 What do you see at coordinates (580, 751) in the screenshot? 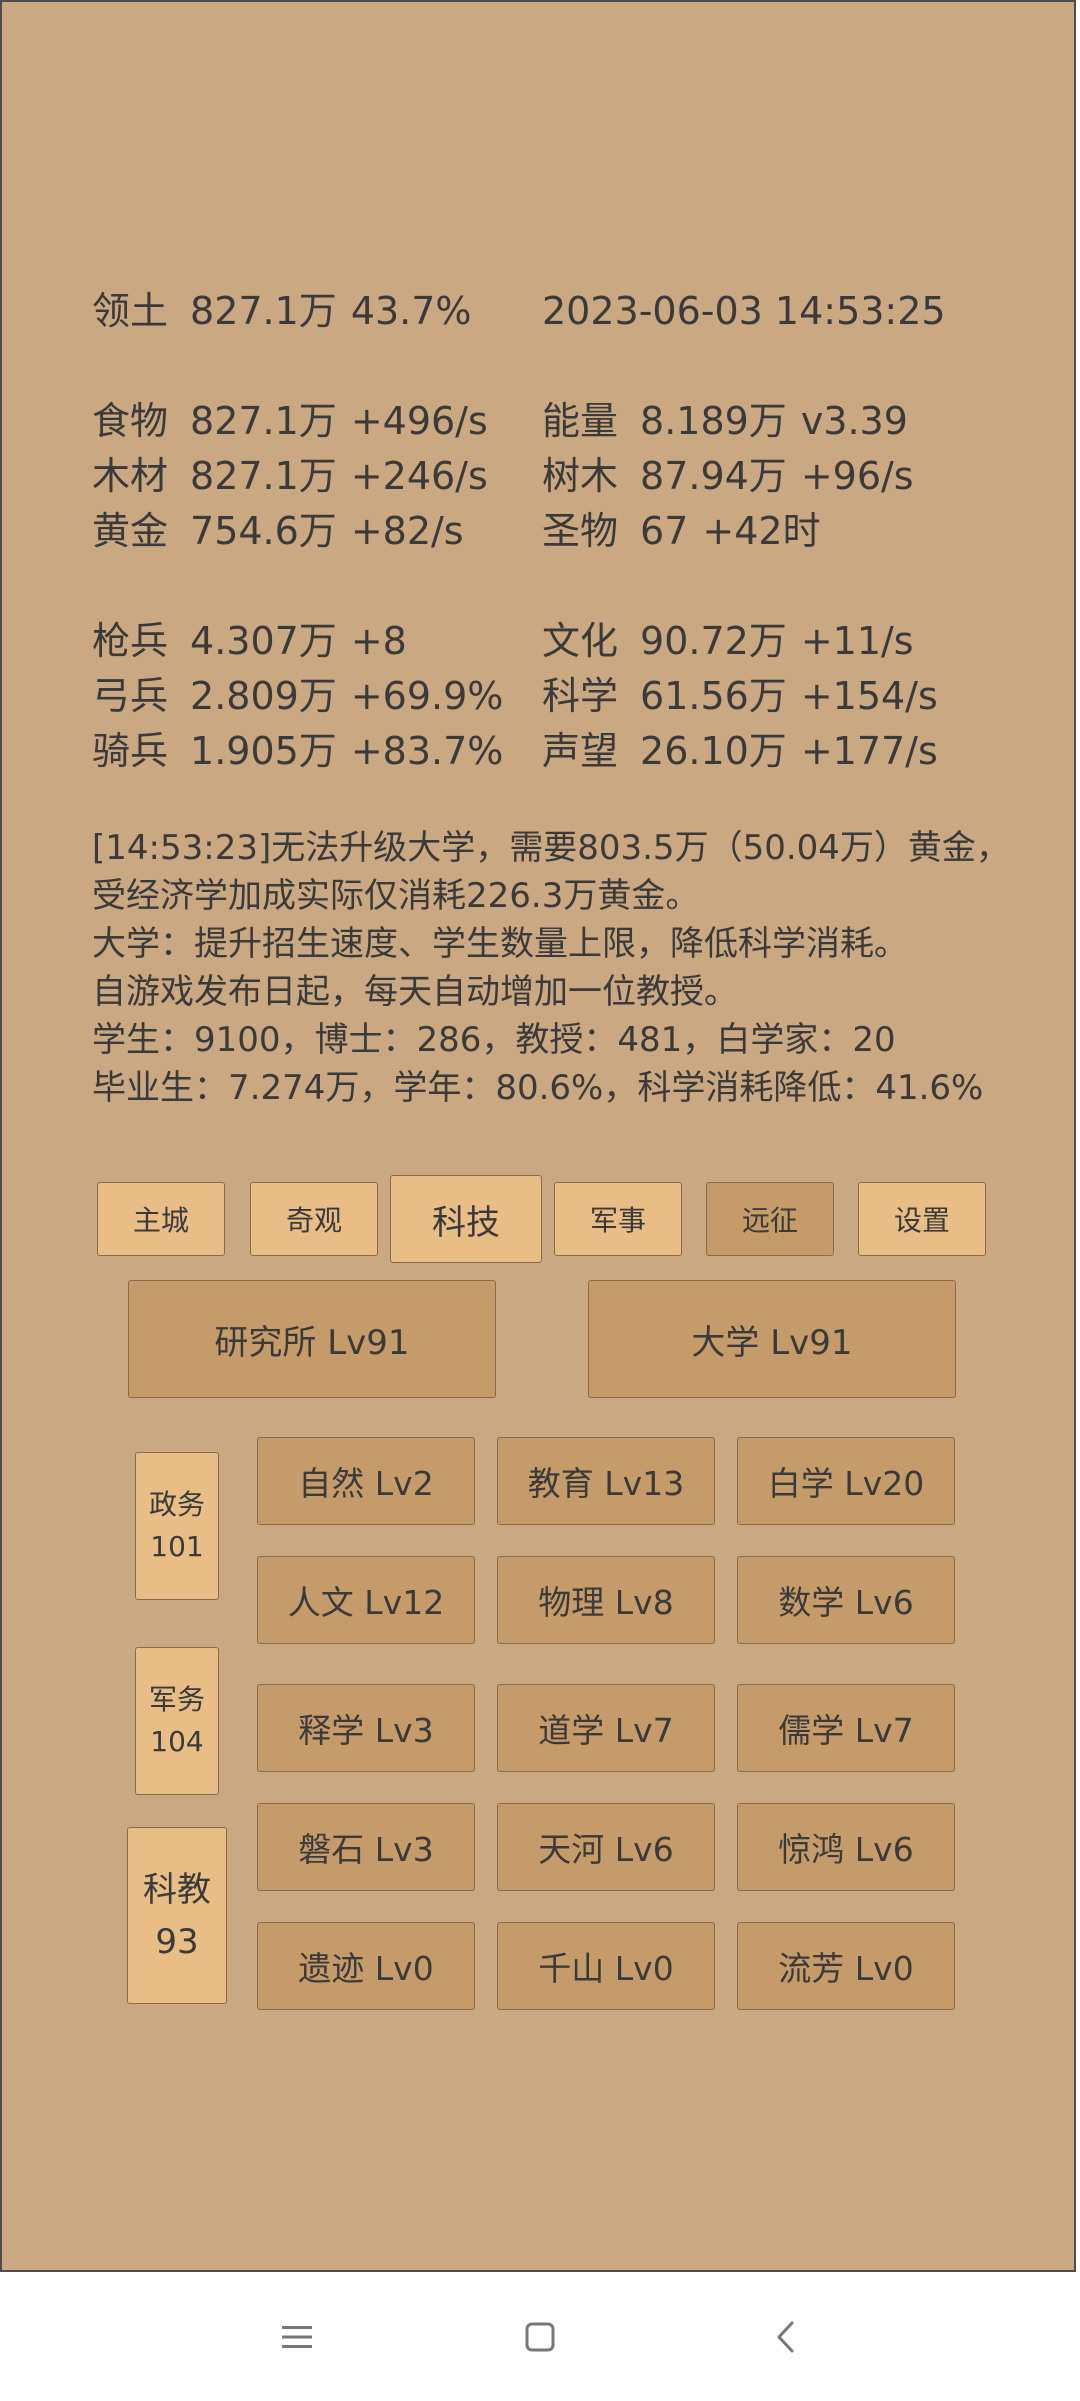
I see `stat-label: 声望` at bounding box center [580, 751].